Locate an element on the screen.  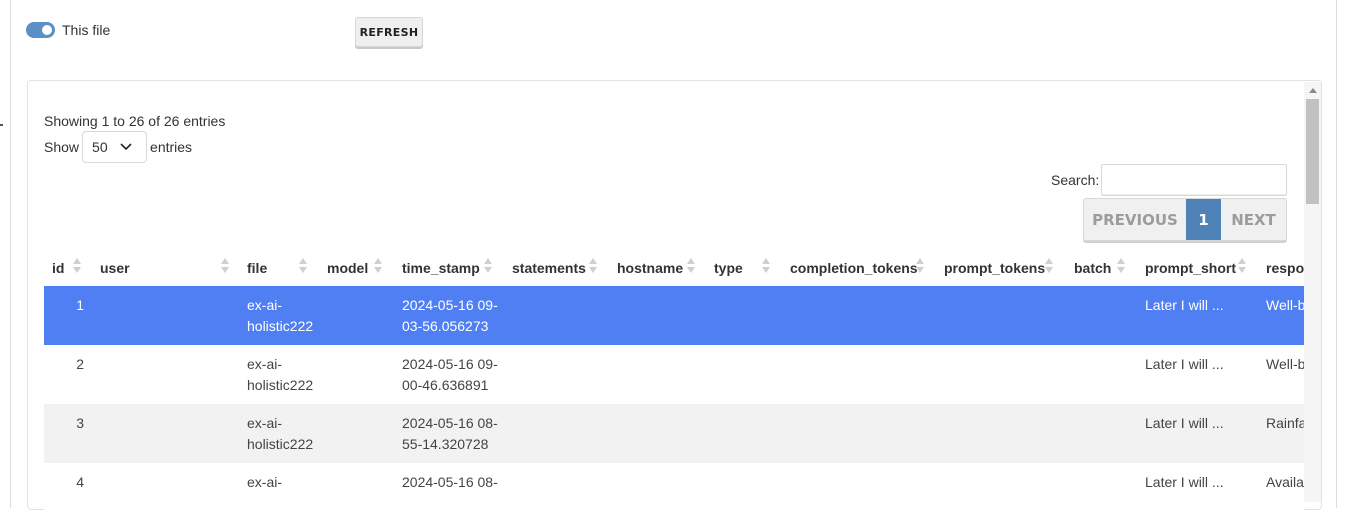
column-header-id: id is located at coordinates (58, 268).